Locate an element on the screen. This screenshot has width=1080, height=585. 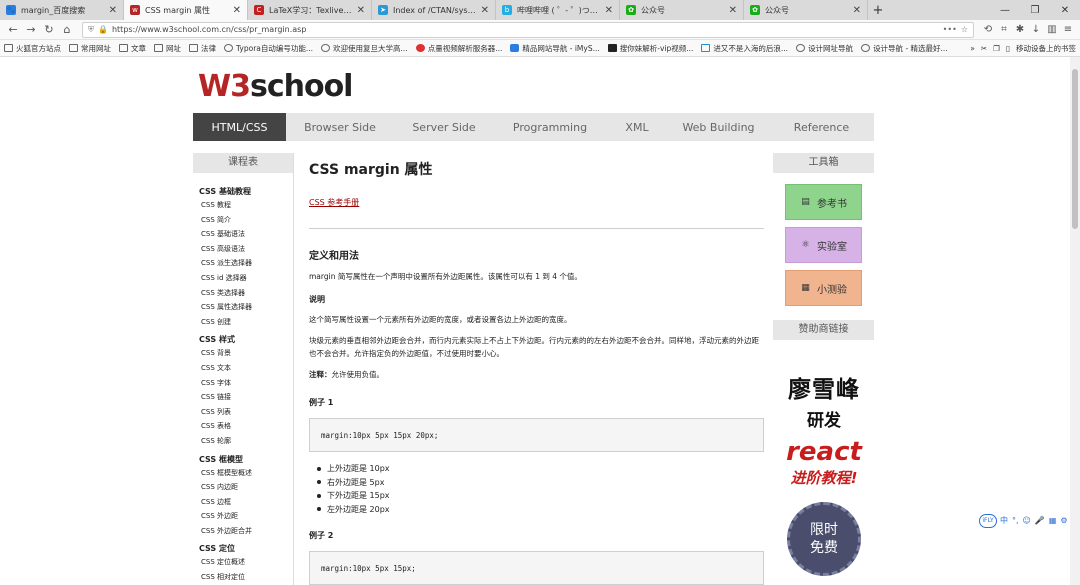
mobile-bookmarks: 移动设备上的书签 is located at coordinates (1046, 48).